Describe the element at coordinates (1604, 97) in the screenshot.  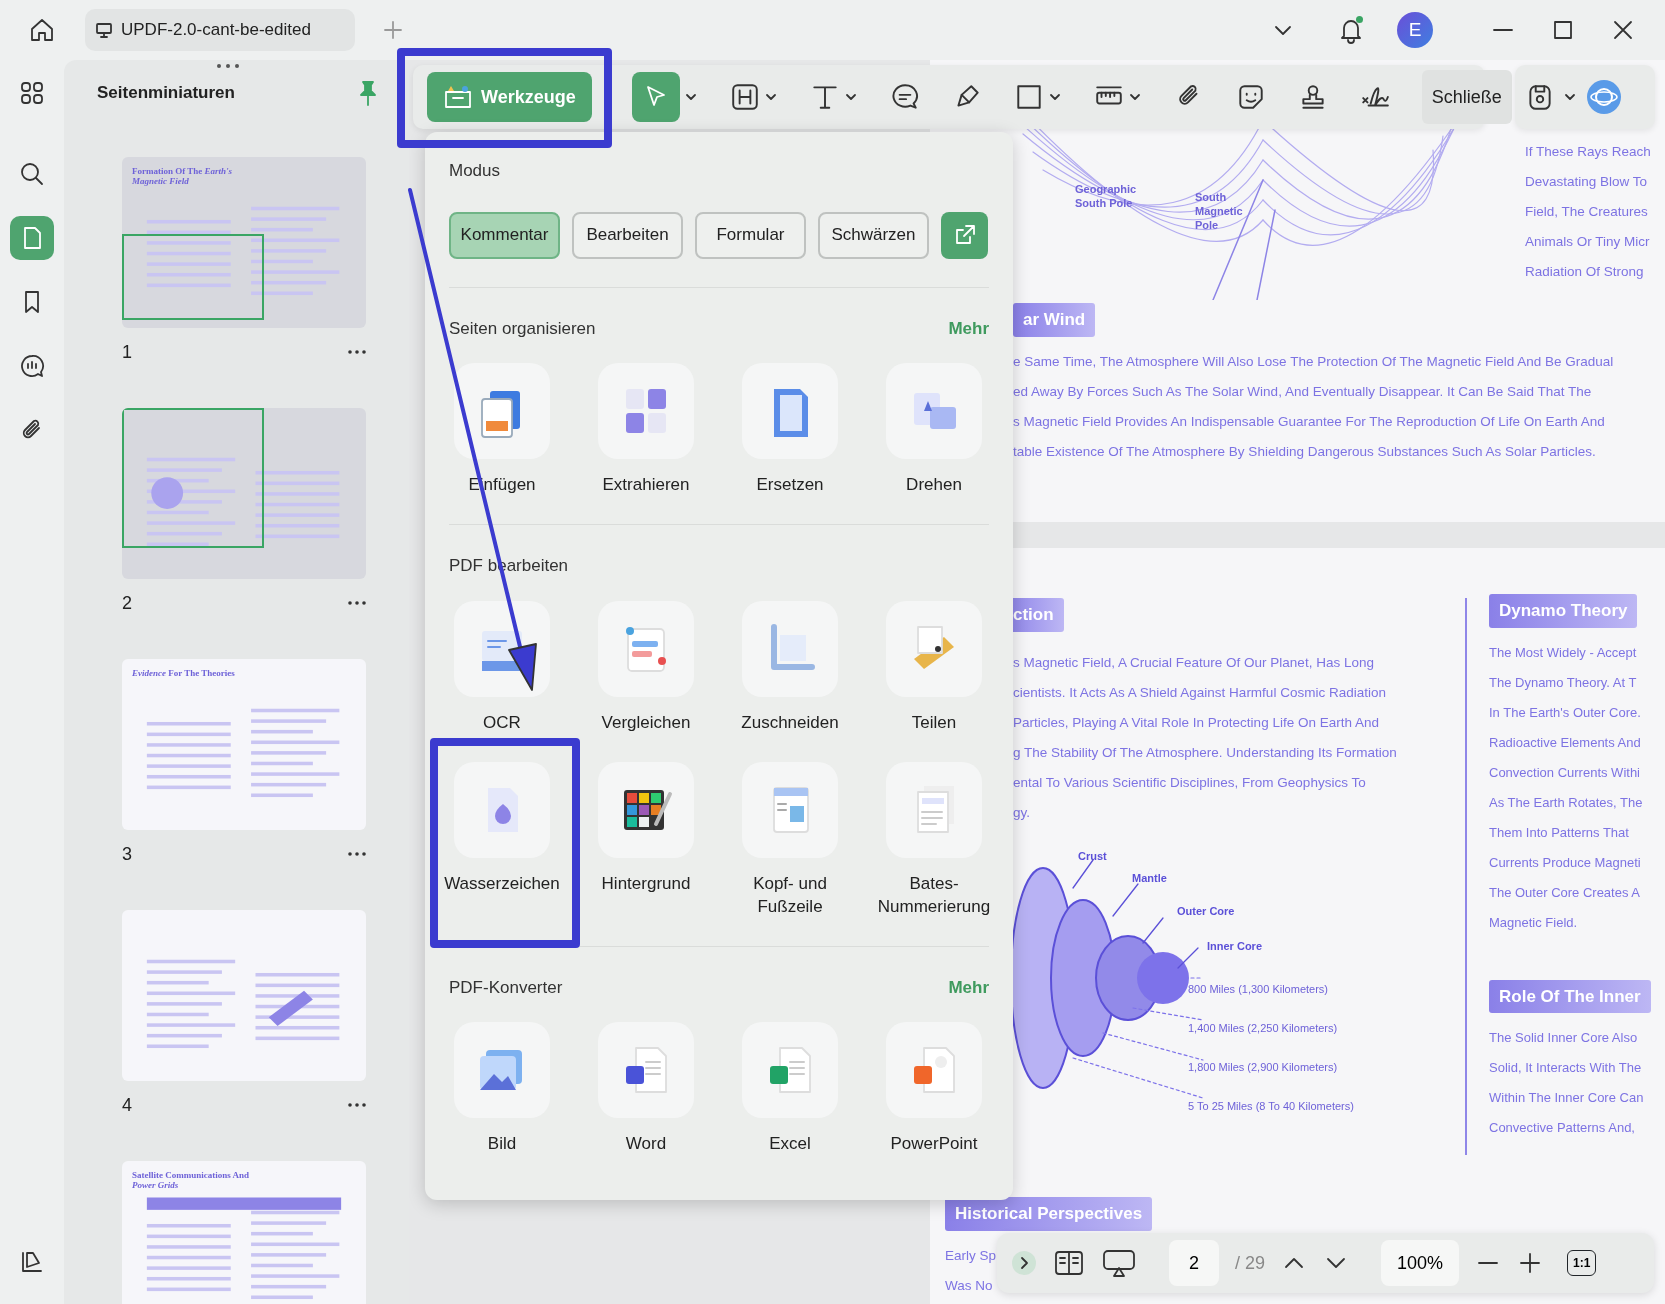
I see `ai-assistant-icon` at that location.